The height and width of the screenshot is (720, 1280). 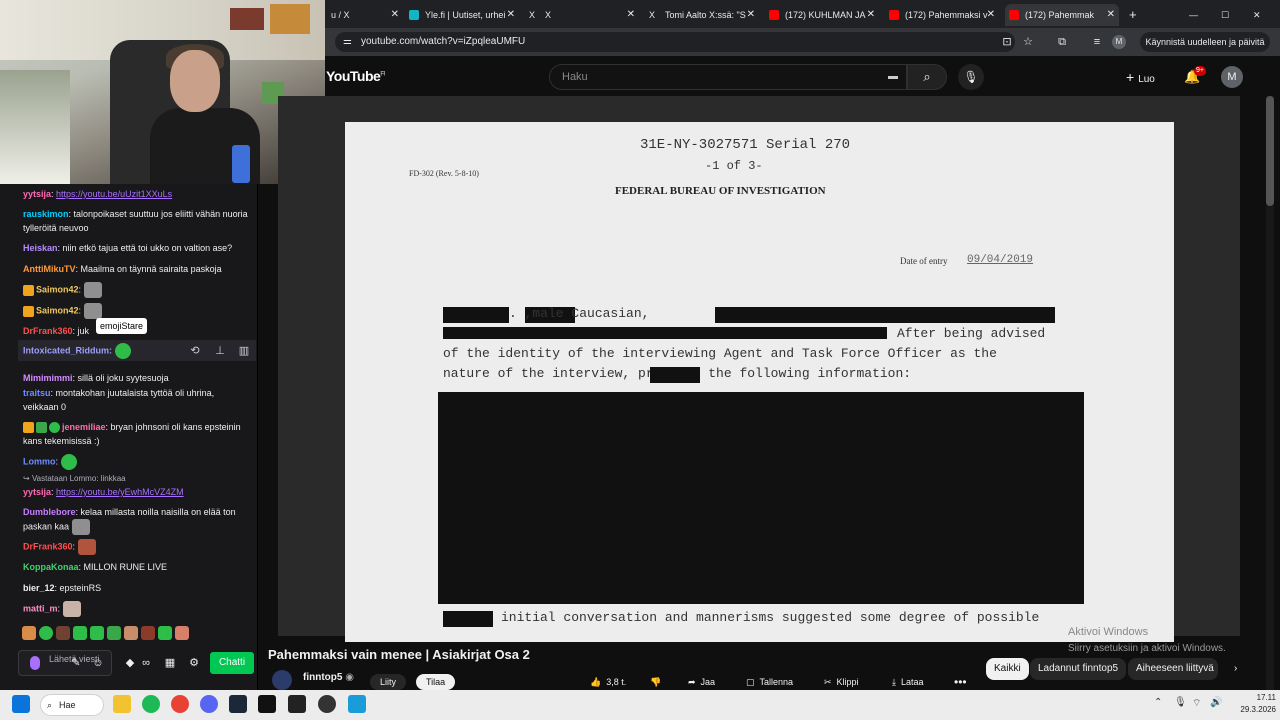 I want to click on notepad-icon, so click(x=357, y=704).